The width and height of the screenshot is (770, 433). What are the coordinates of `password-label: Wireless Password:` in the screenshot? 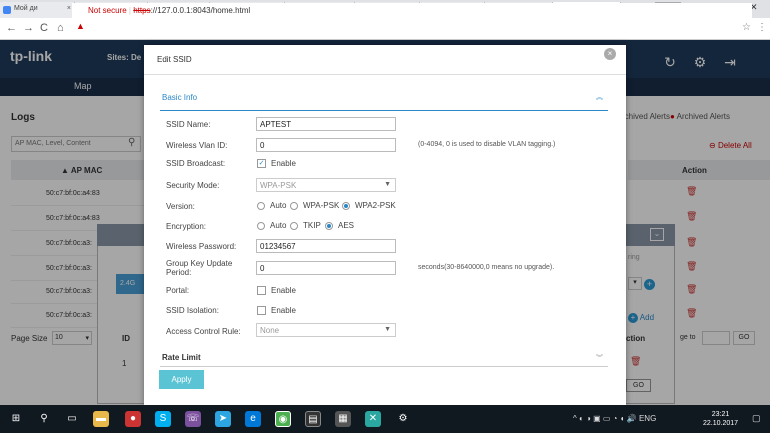 It's located at (201, 246).